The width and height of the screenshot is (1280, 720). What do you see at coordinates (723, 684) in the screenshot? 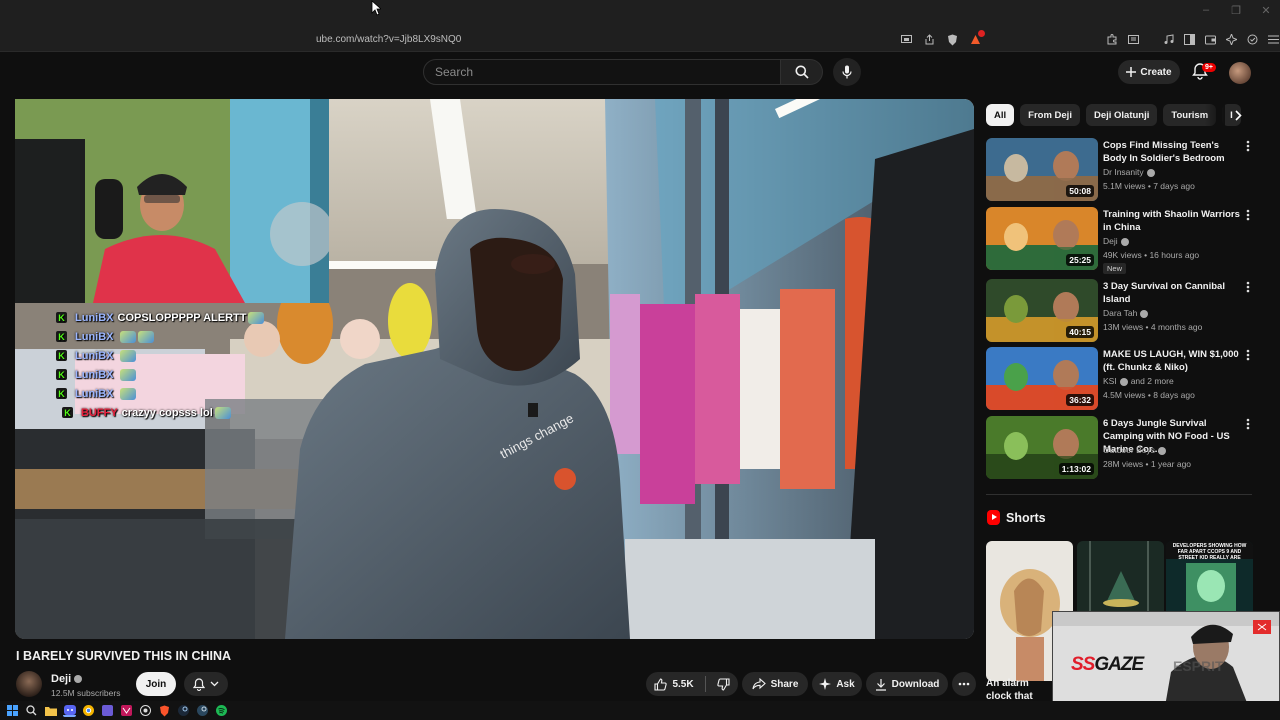
I see `dislike-icon` at bounding box center [723, 684].